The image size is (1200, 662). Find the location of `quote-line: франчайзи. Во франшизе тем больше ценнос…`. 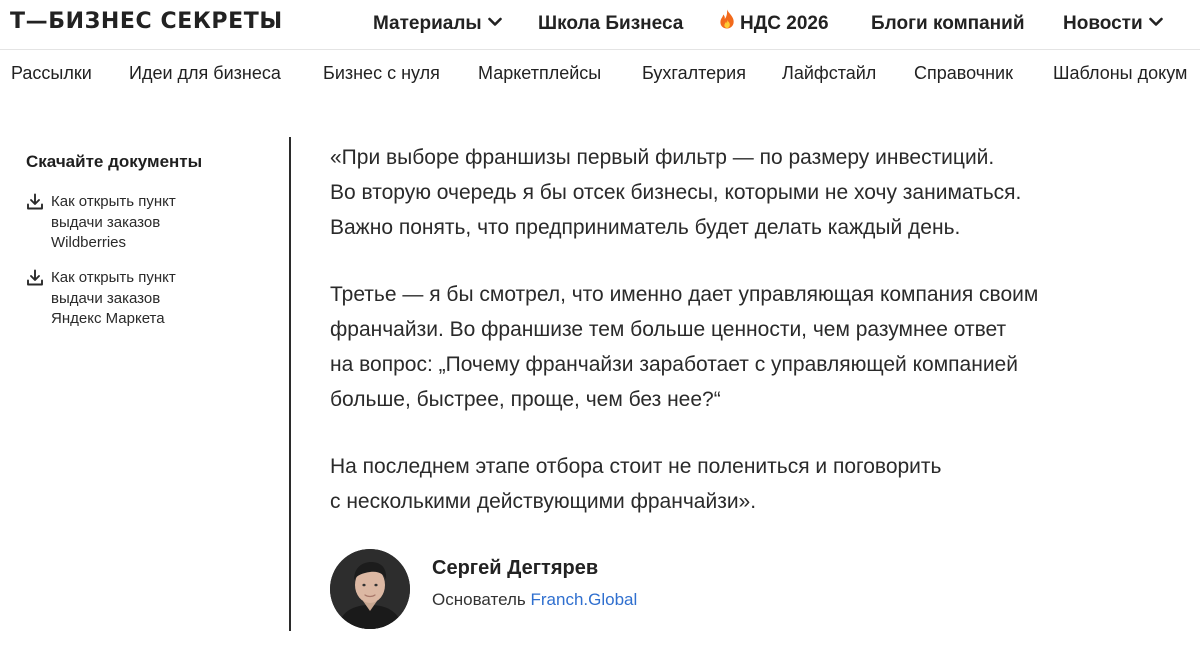

quote-line: франчайзи. Во франшизе тем больше ценнос… is located at coordinates (668, 329).